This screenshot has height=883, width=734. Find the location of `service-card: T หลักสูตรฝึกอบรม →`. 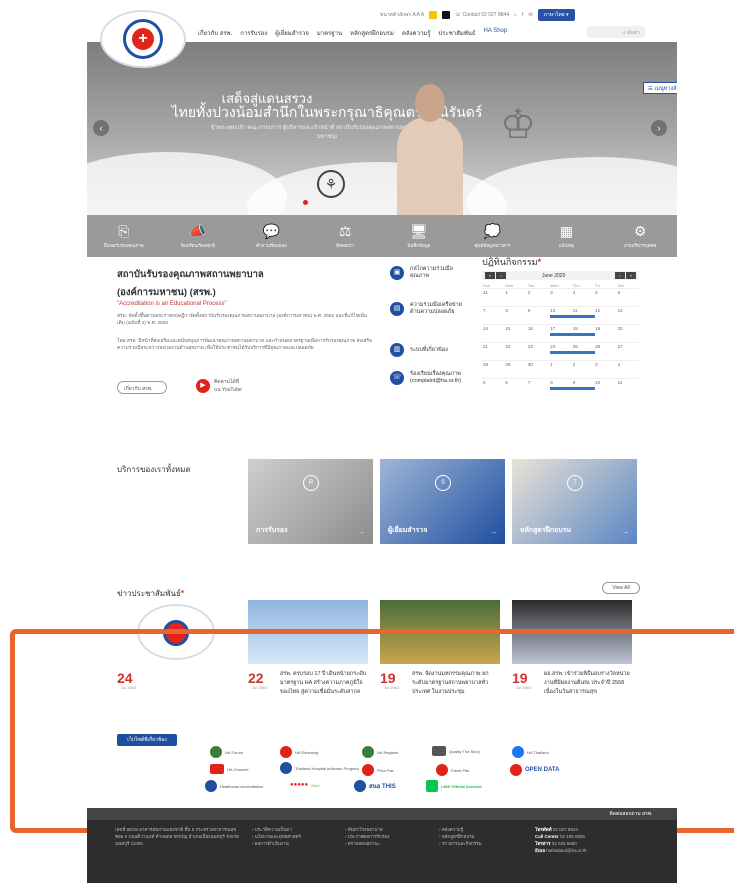

service-card: T หลักสูตรฝึกอบรม → is located at coordinates (574, 501).